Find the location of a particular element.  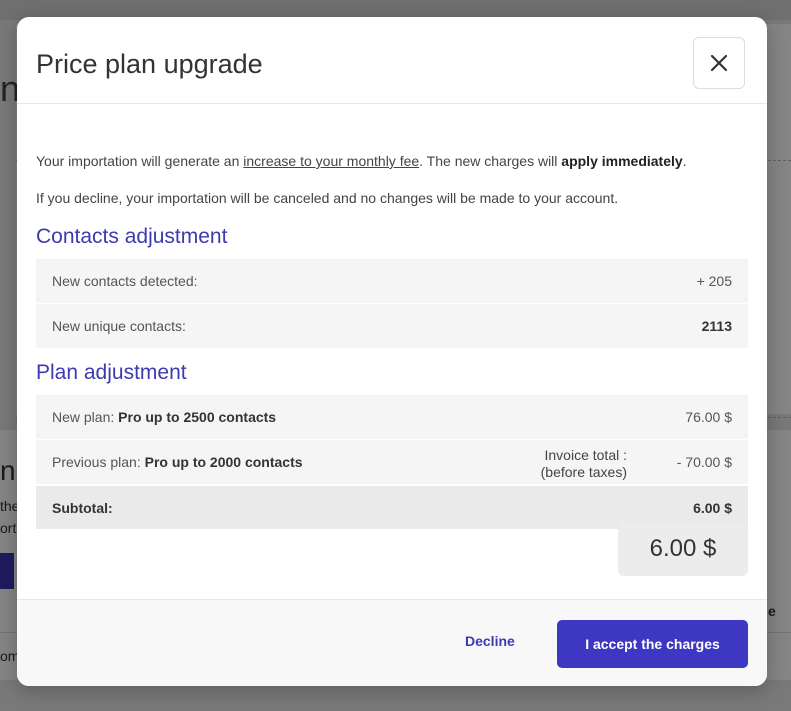

new-plan-label: New plan: is located at coordinates (85, 417).